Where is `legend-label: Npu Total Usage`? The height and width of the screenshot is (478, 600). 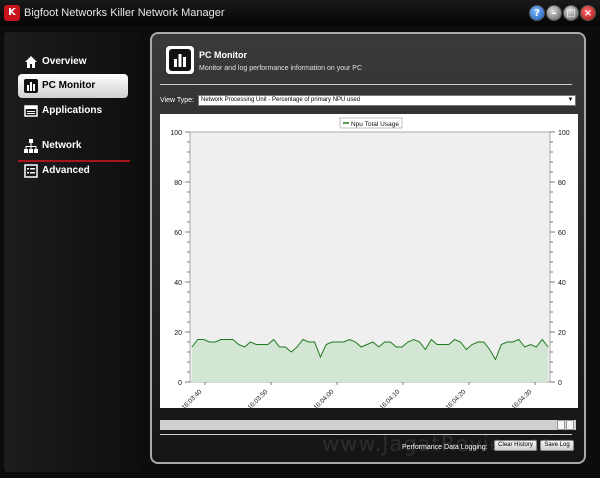
legend-label: Npu Total Usage is located at coordinates (375, 124).